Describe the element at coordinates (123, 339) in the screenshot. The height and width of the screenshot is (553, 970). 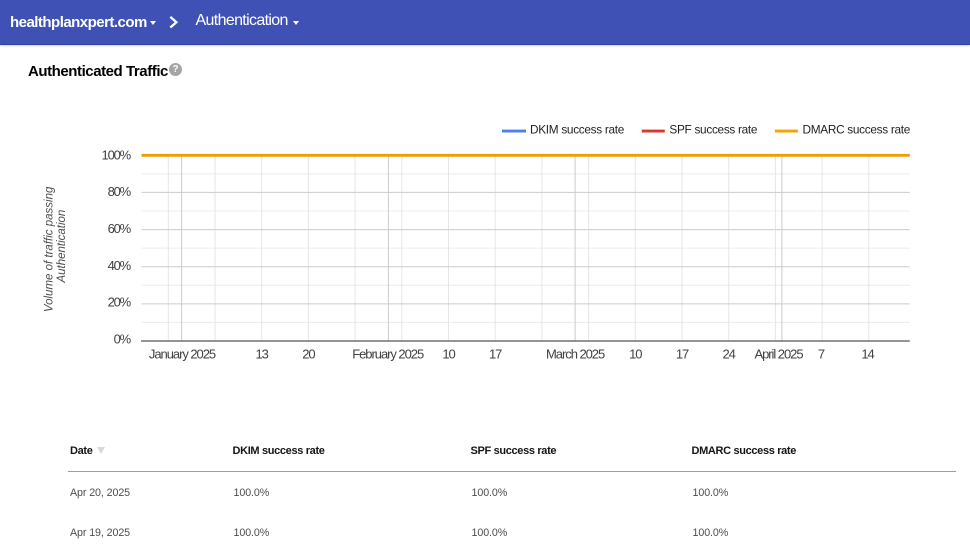
I see `svg-text: 0%` at that location.